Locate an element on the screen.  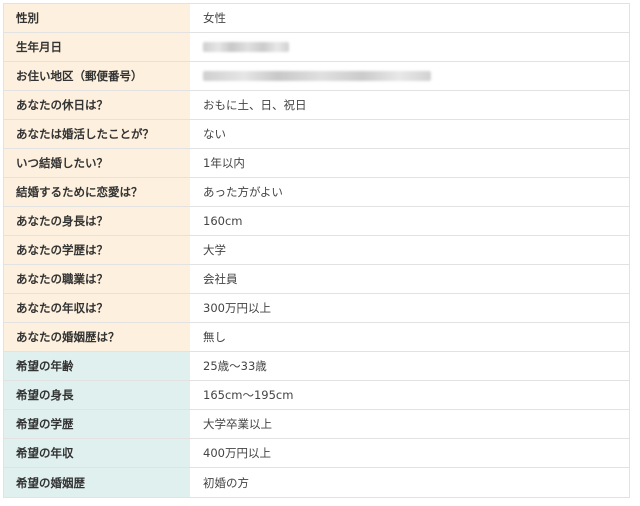
table-row: 生年月日 is located at coordinates (316, 47).